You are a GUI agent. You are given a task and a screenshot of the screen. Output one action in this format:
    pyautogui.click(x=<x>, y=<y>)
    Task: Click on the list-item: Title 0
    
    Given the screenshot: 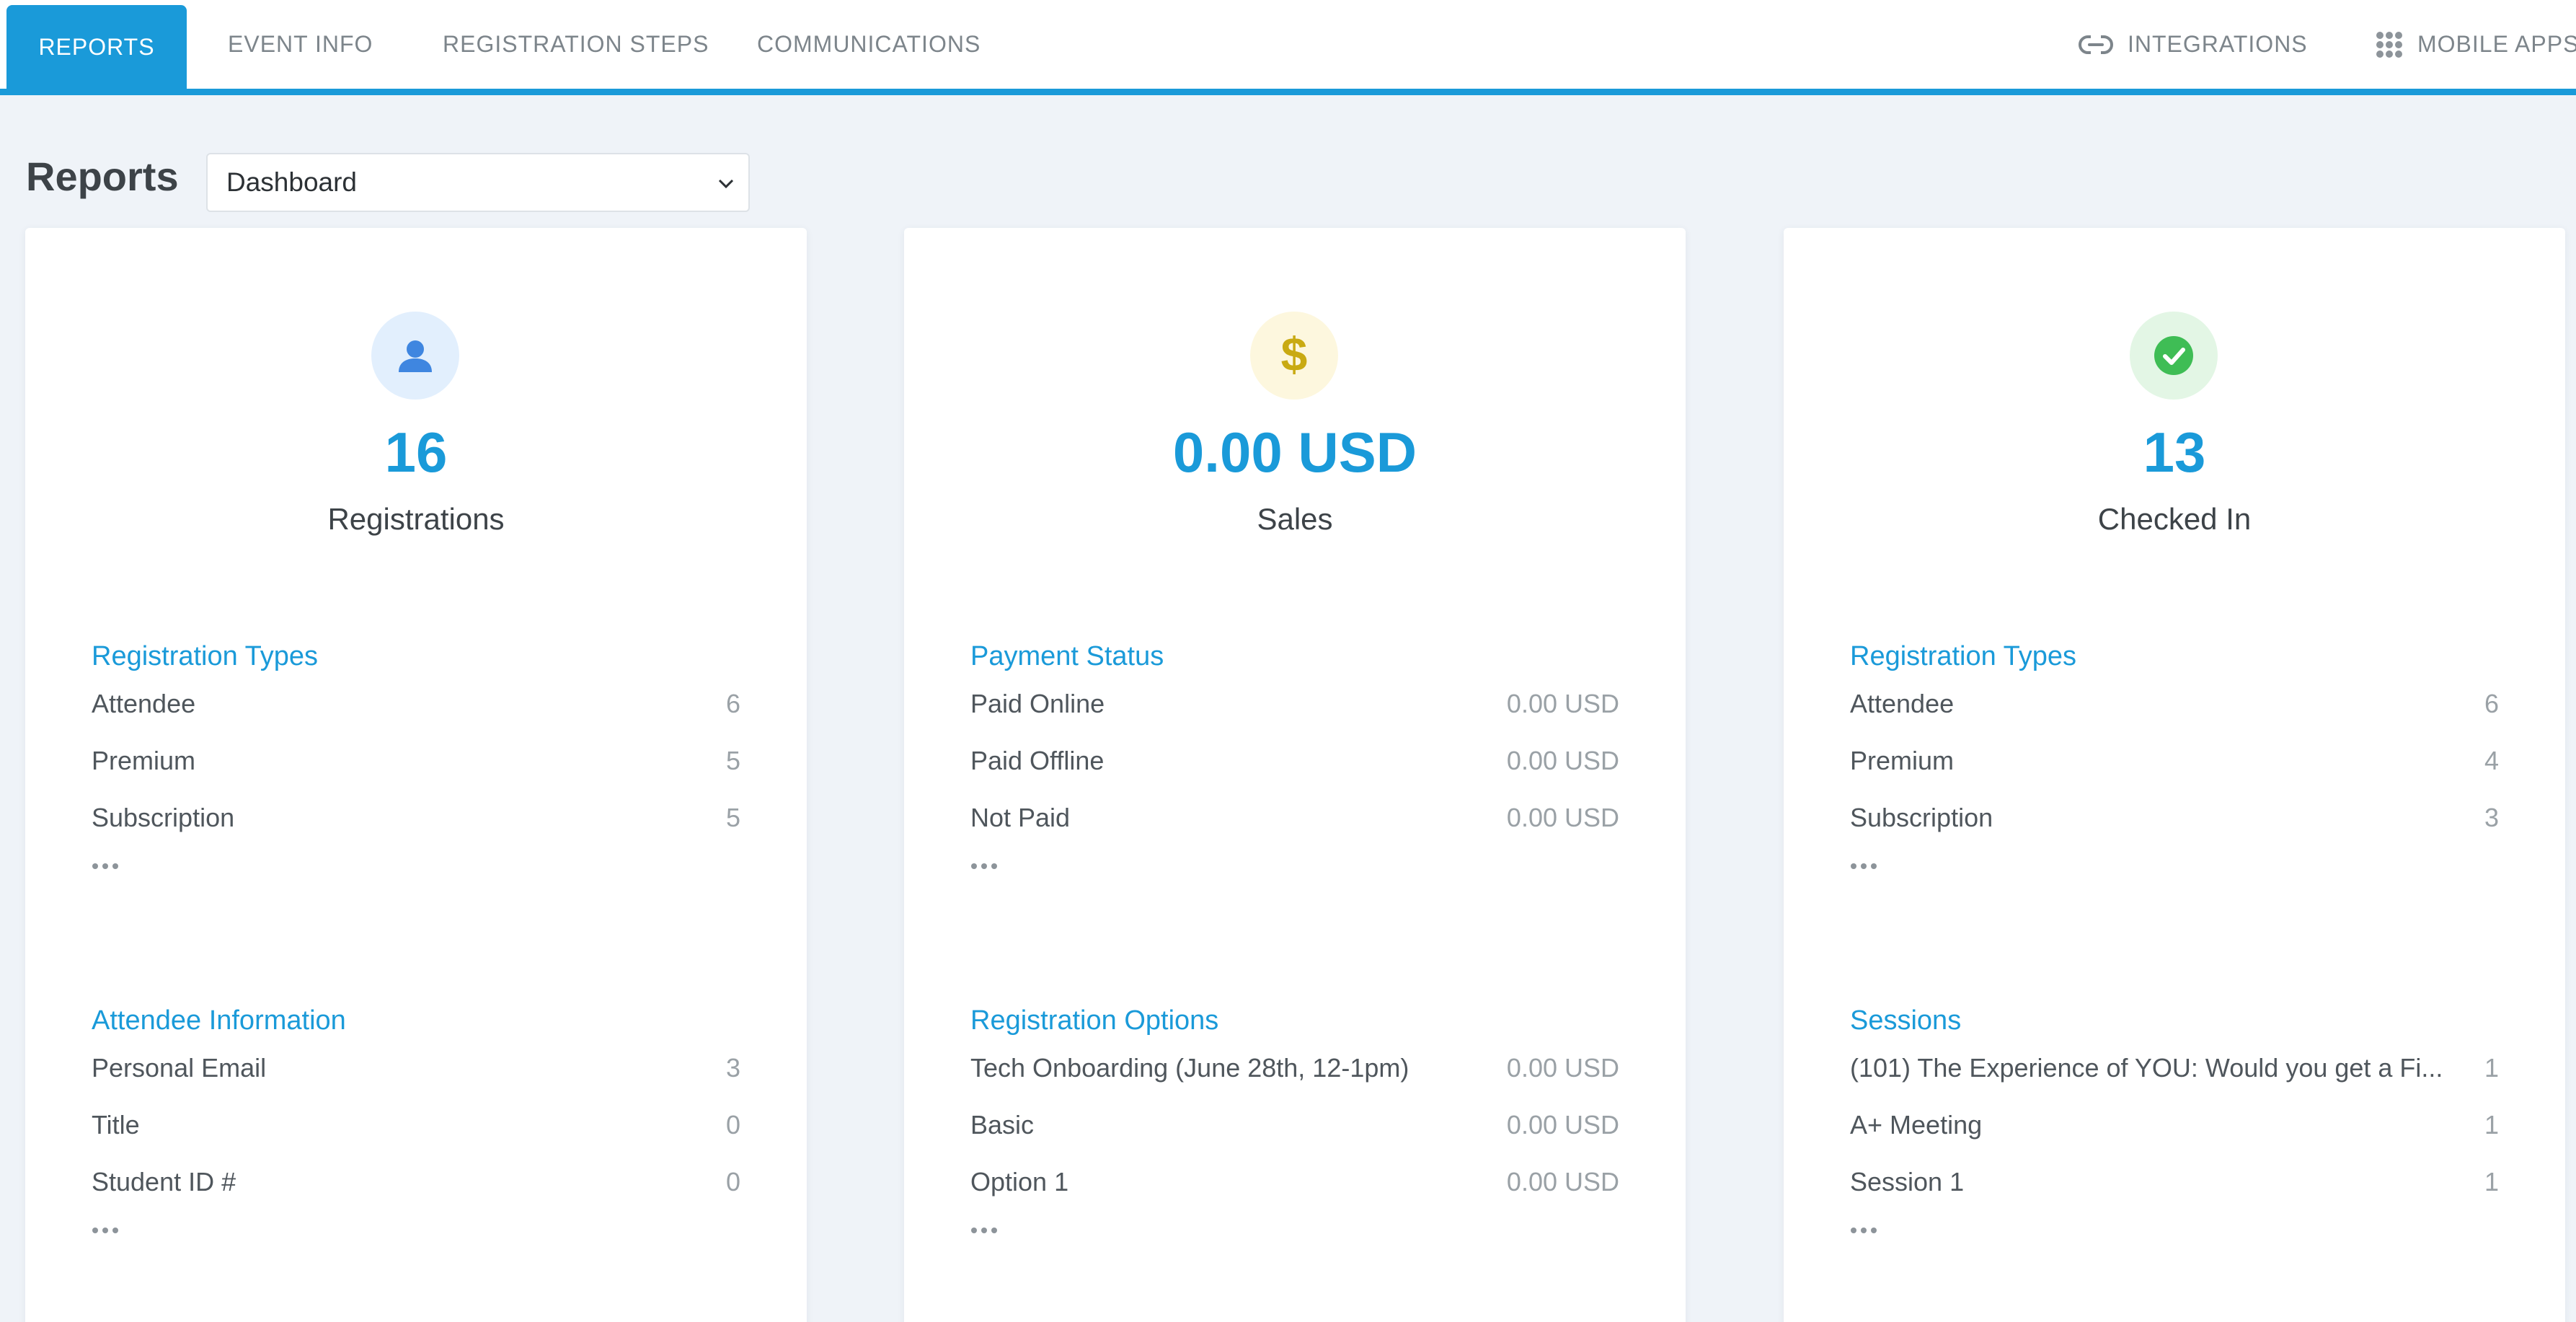 What is the action you would take?
    pyautogui.click(x=416, y=1125)
    